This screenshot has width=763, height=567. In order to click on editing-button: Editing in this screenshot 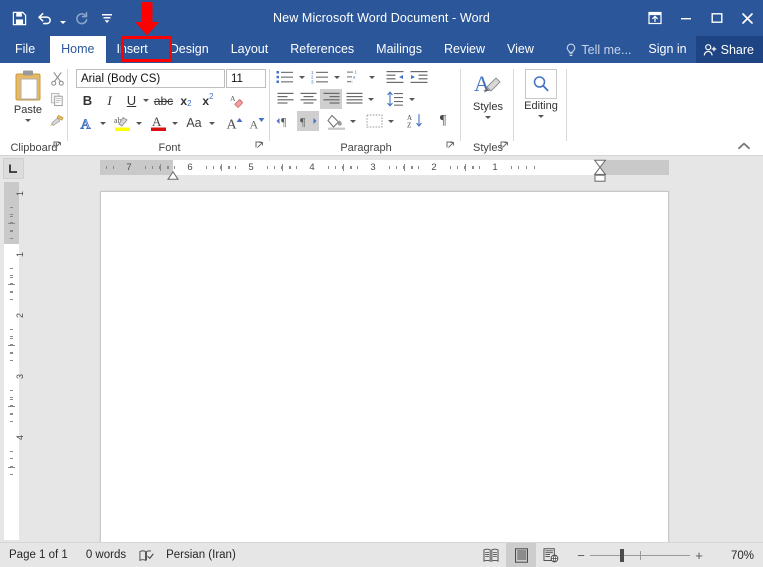, I will do `click(541, 93)`.